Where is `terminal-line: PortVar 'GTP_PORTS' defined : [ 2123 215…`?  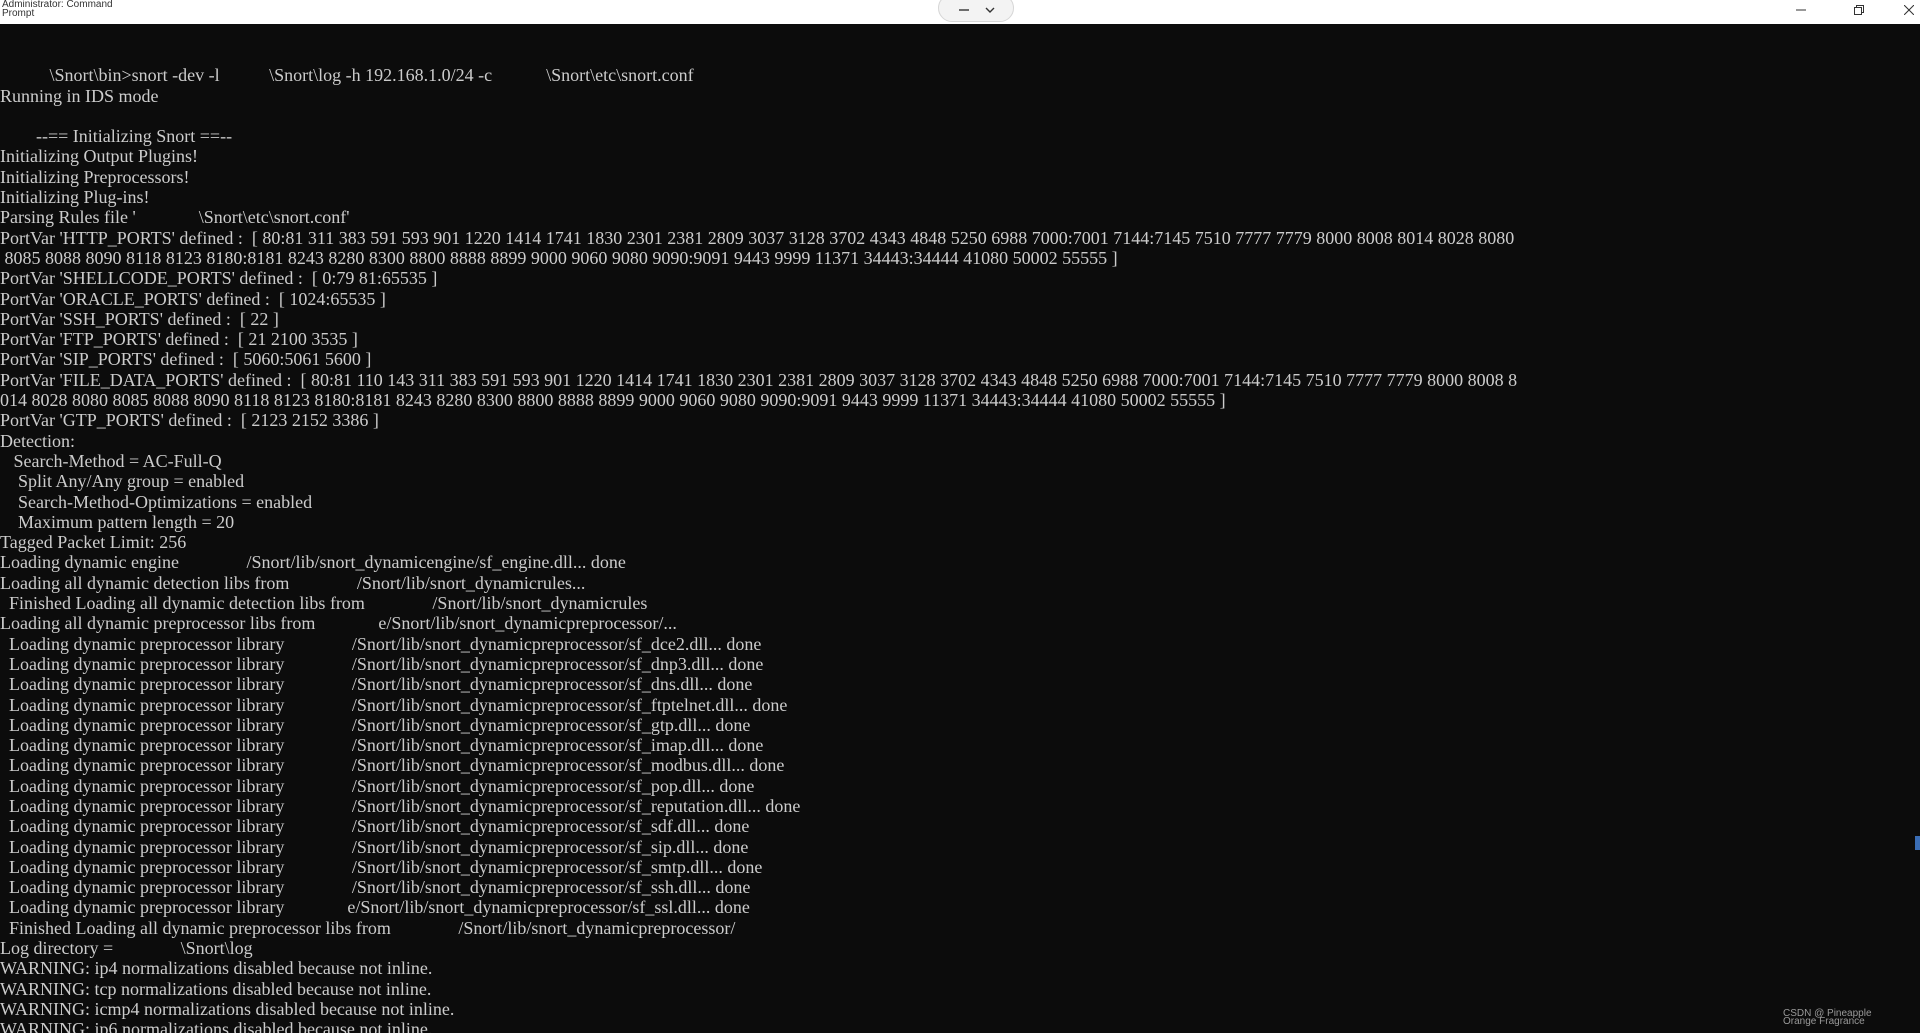 terminal-line: PortVar 'GTP_PORTS' defined : [ 2123 215… is located at coordinates (189, 420).